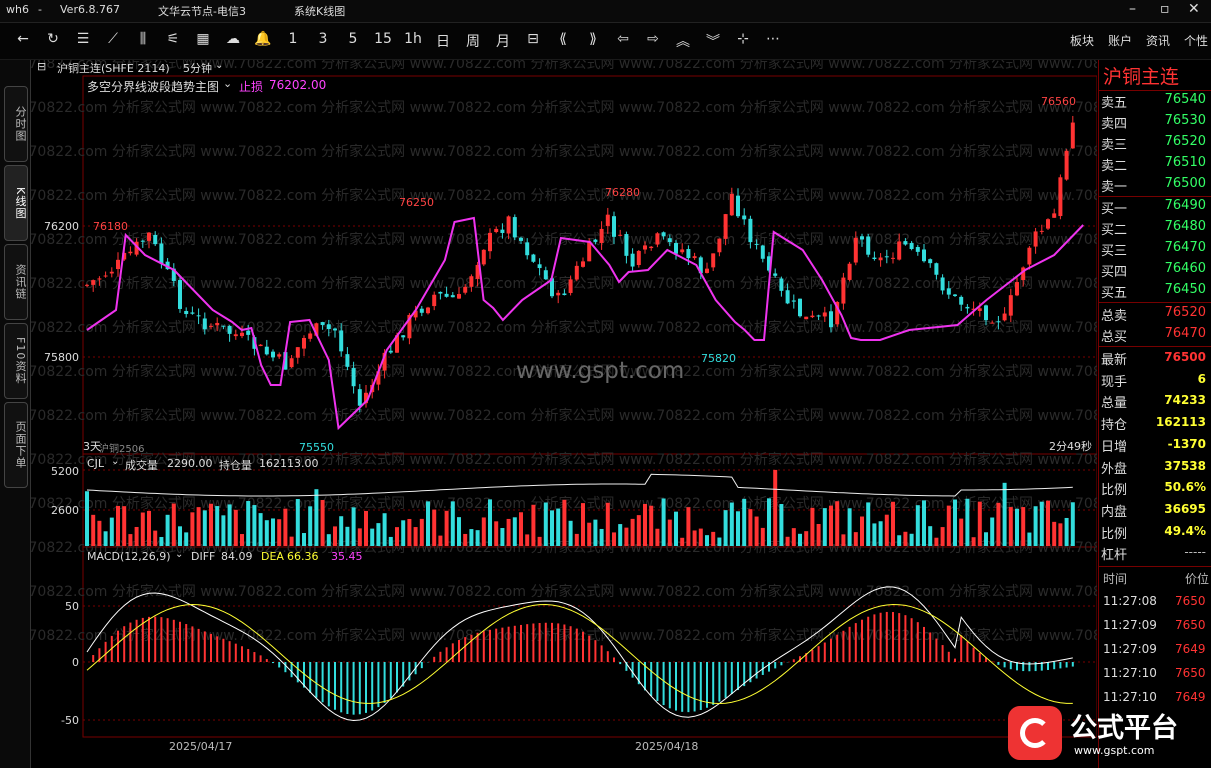 The height and width of the screenshot is (768, 1211). I want to click on period-3: 3, so click(323, 39).